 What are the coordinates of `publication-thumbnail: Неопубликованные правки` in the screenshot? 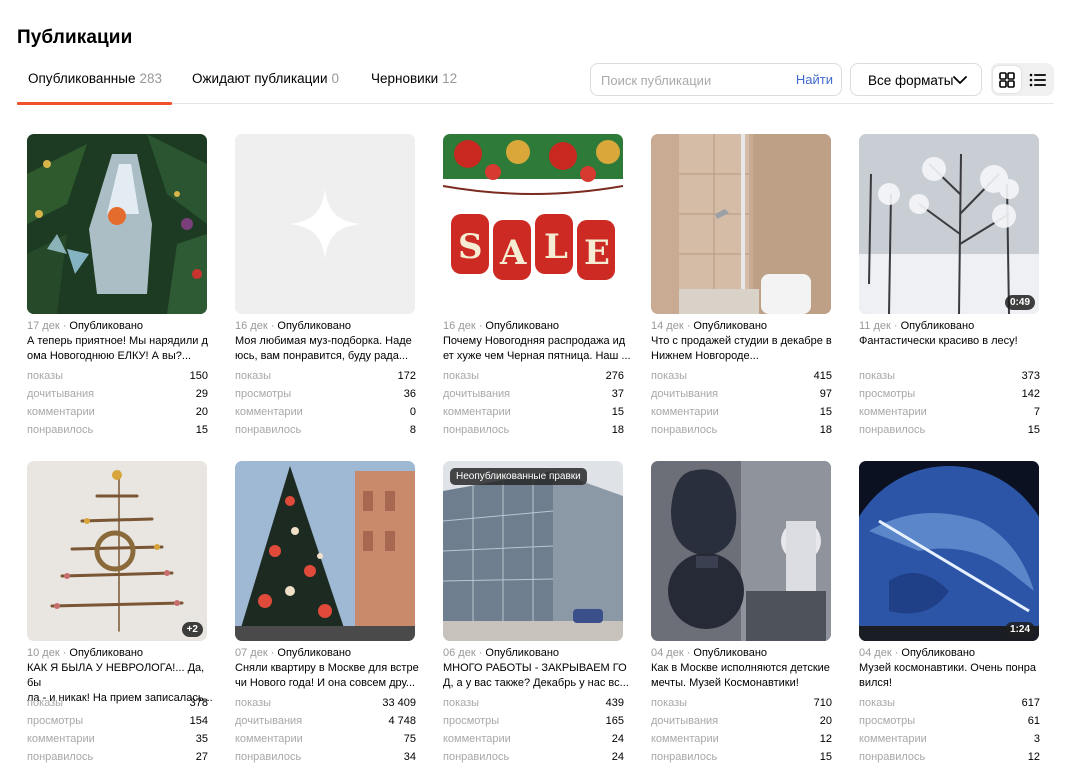 It's located at (533, 551).